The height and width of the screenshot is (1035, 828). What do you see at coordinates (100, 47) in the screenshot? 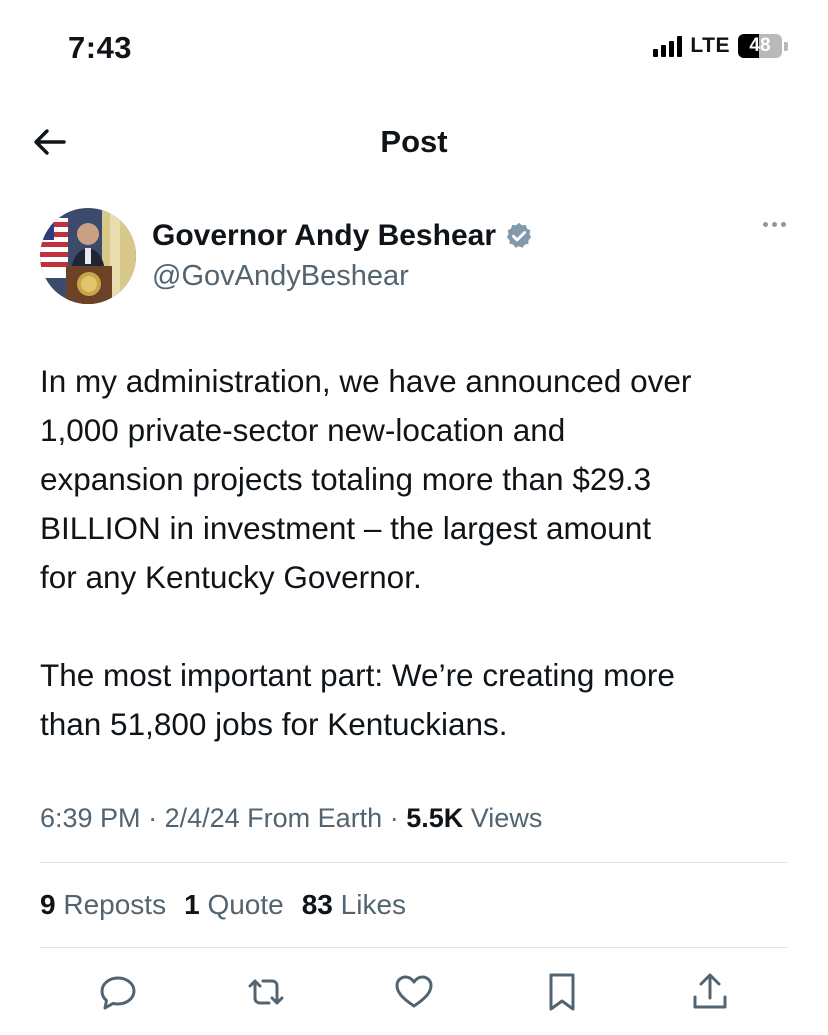
I see `status-time: 7:43` at bounding box center [100, 47].